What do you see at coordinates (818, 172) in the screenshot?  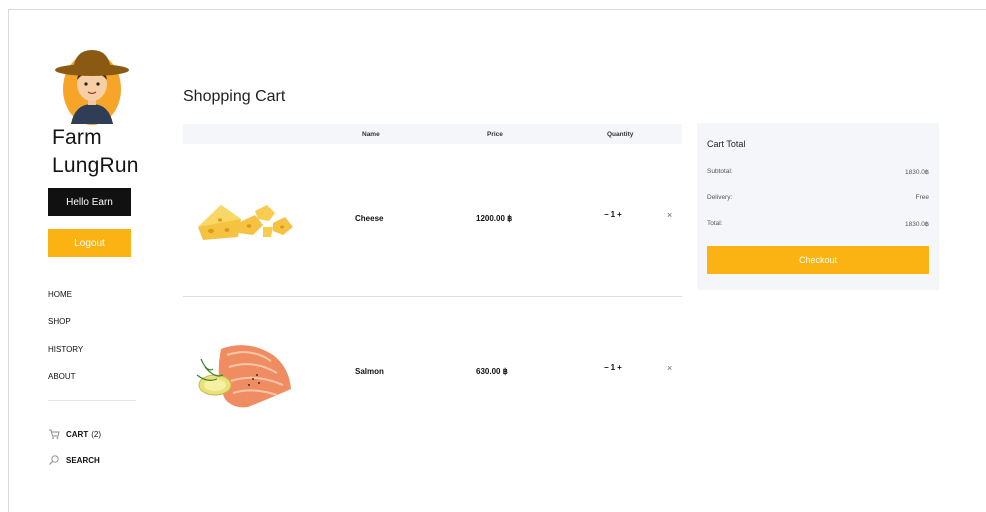 I see `subtotal-row: Subtotal: 1830.0฿` at bounding box center [818, 172].